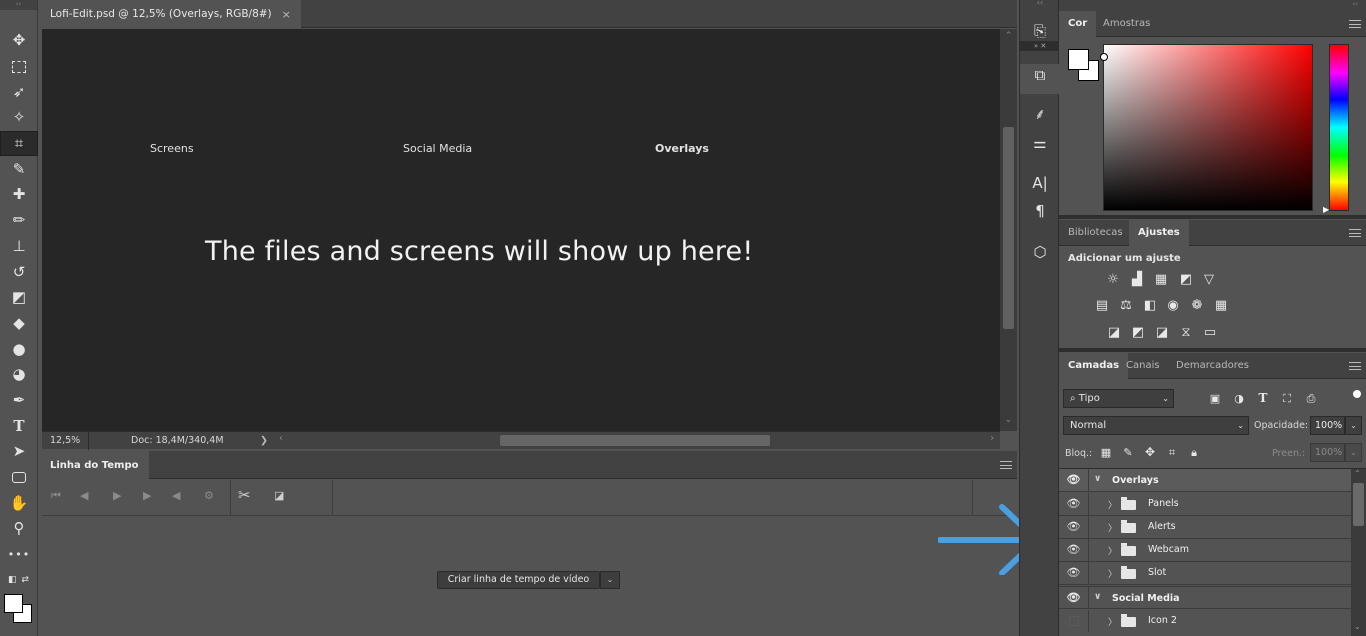 Image resolution: width=1366 pixels, height=636 pixels. I want to click on tab-libraries: Bibliotecas, so click(1095, 233).